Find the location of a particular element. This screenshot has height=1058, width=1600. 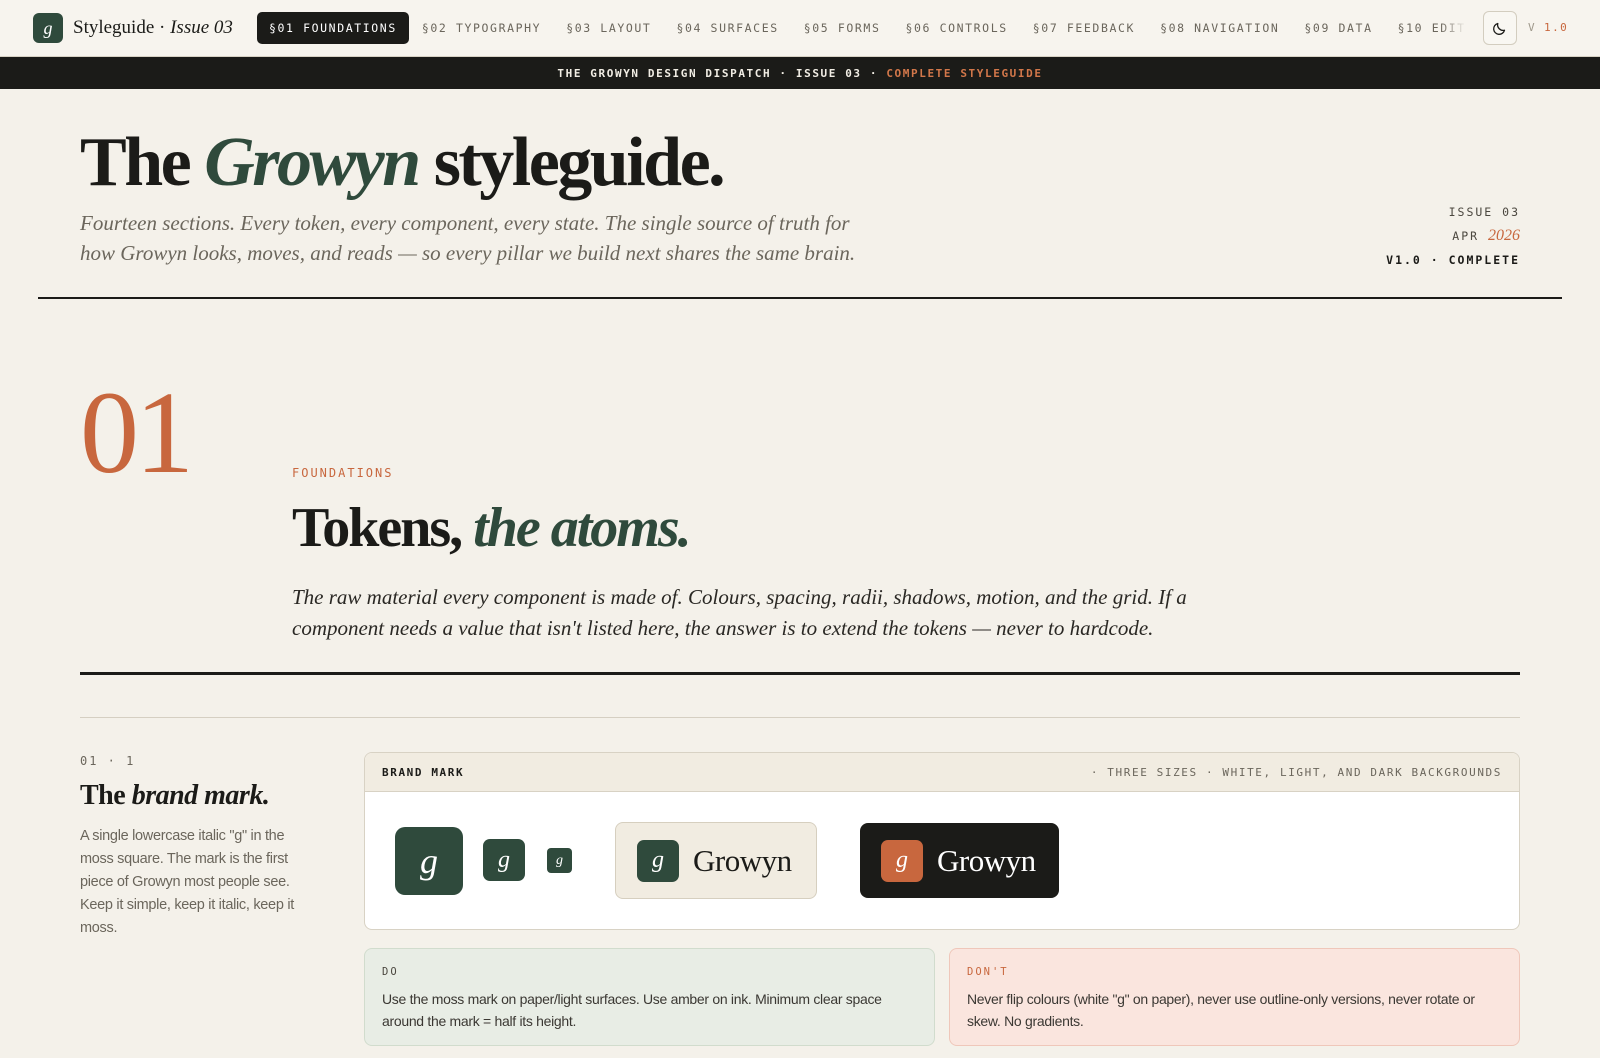

nav-fade is located at coordinates (1462, 28).